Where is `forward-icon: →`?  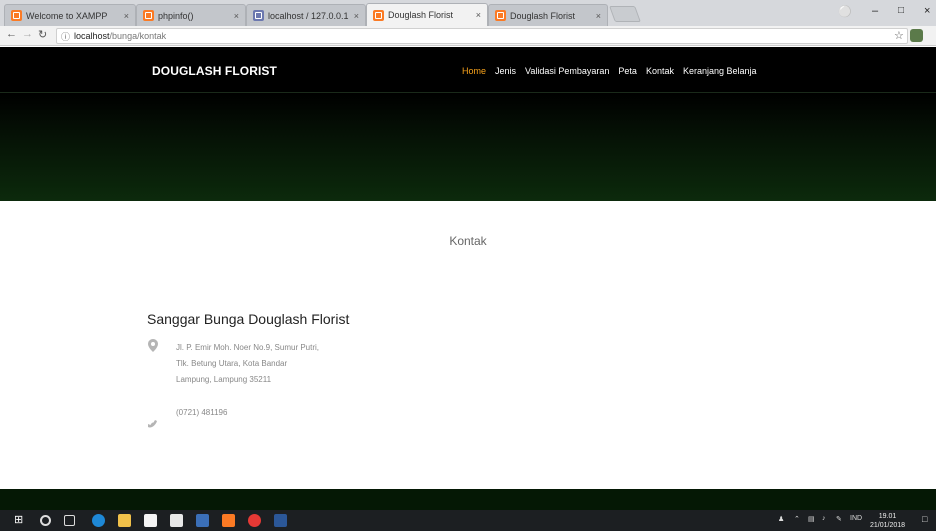 forward-icon: → is located at coordinates (27, 34).